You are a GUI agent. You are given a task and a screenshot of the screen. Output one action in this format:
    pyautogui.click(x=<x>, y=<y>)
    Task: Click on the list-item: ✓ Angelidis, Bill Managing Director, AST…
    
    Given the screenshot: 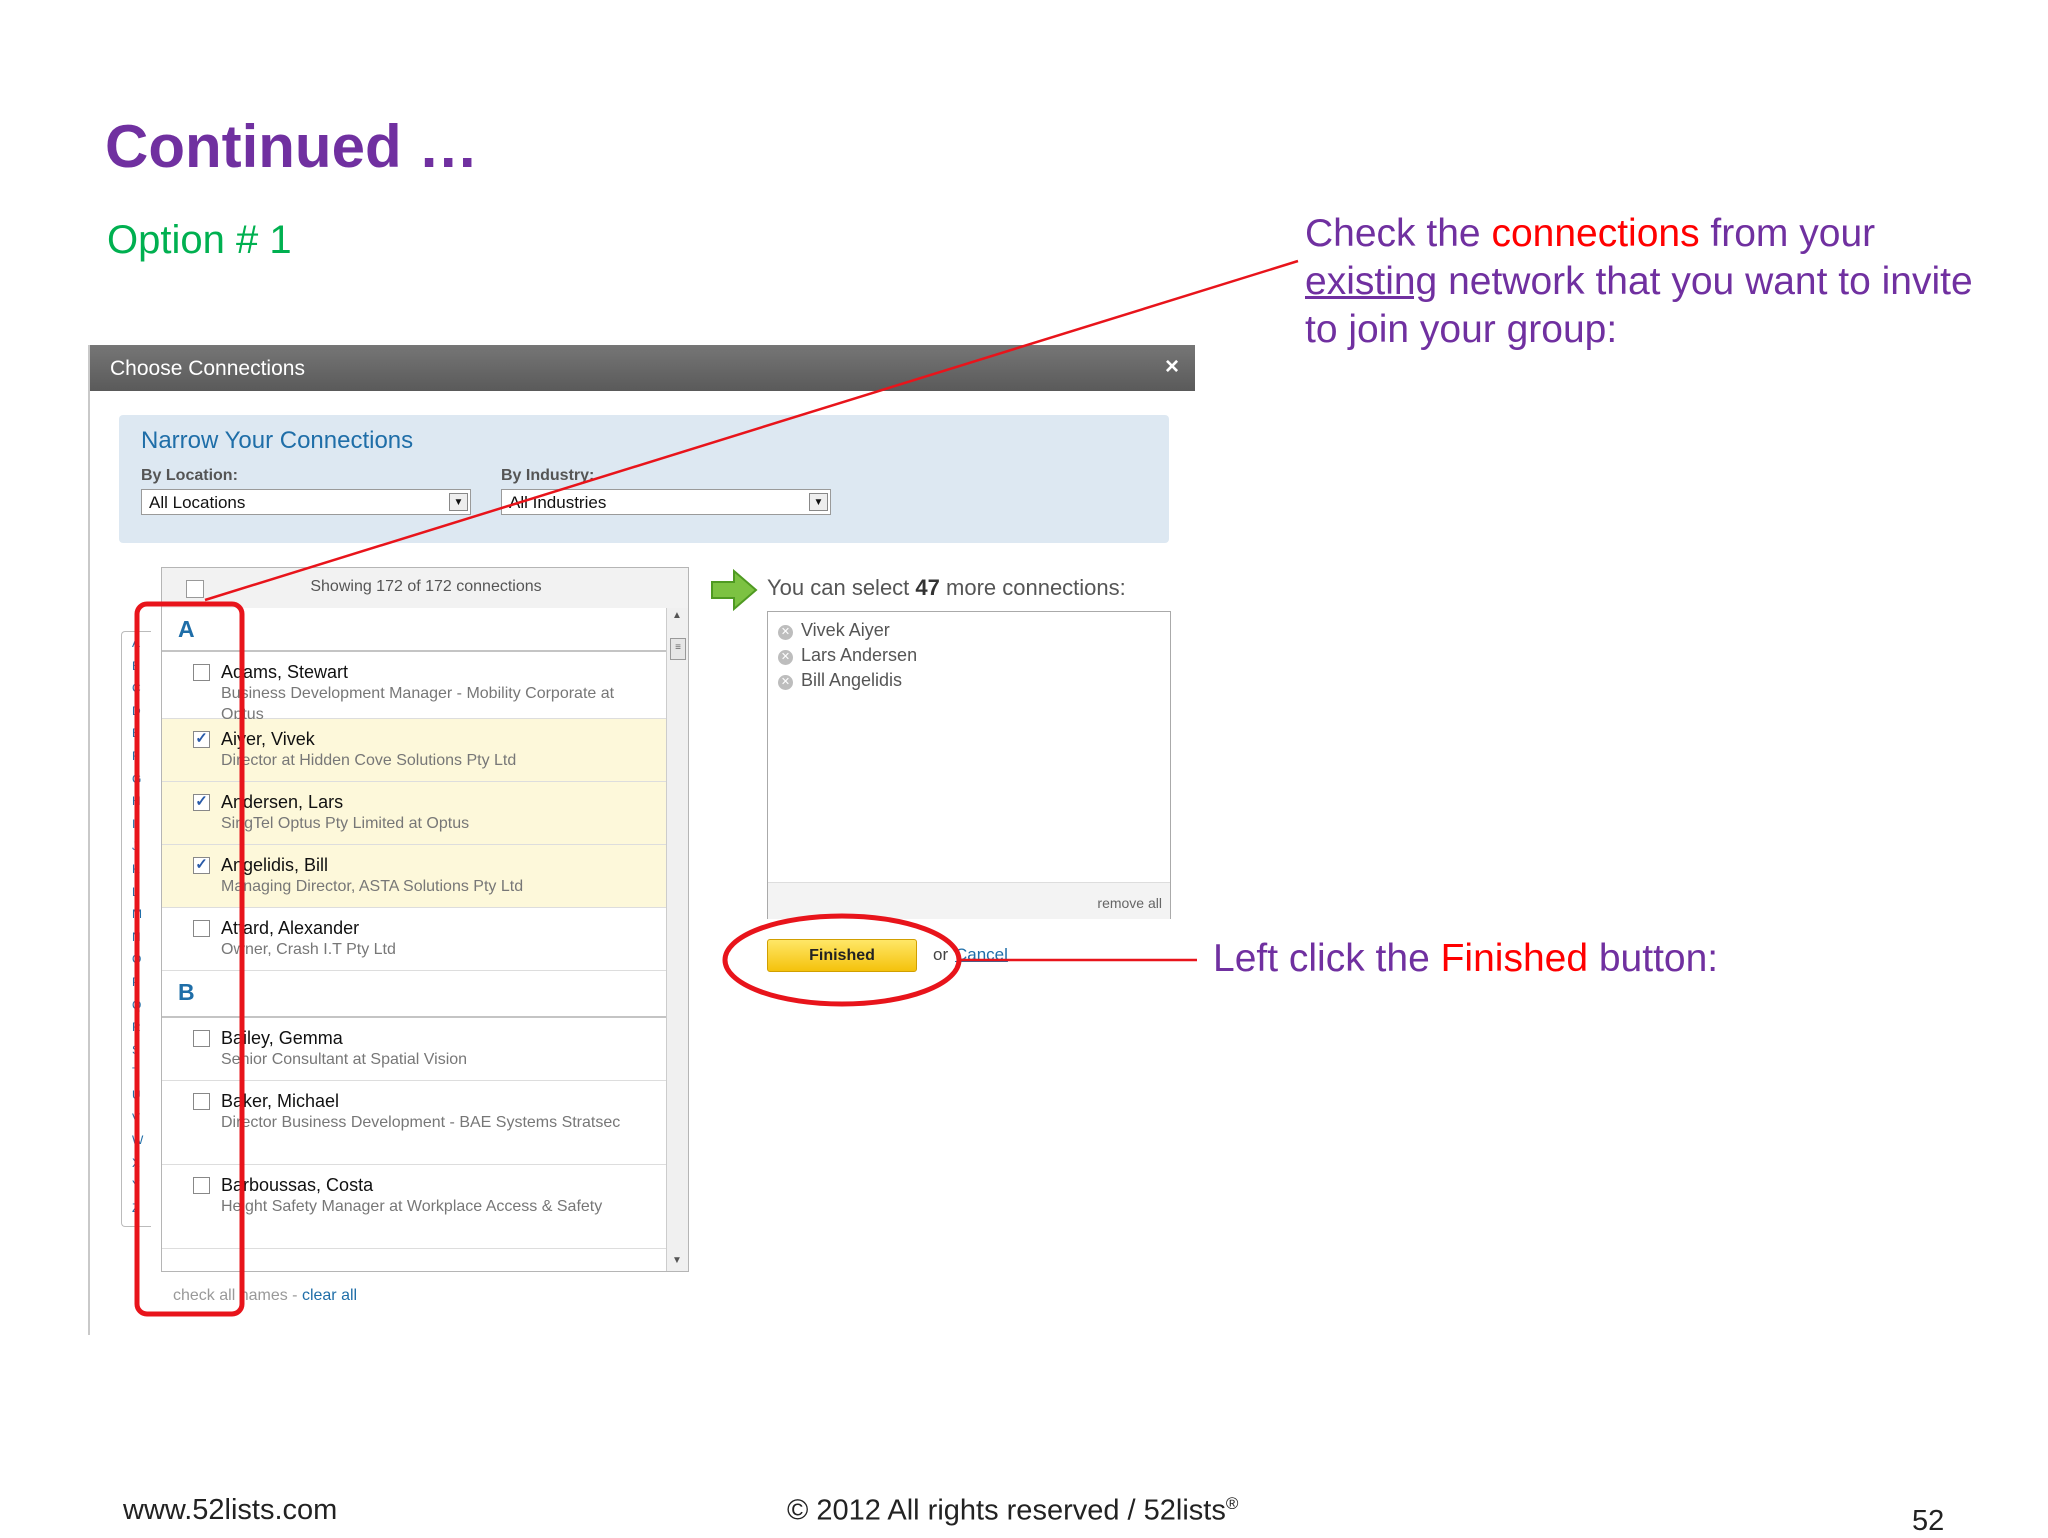 What is the action you would take?
    pyautogui.click(x=414, y=876)
    